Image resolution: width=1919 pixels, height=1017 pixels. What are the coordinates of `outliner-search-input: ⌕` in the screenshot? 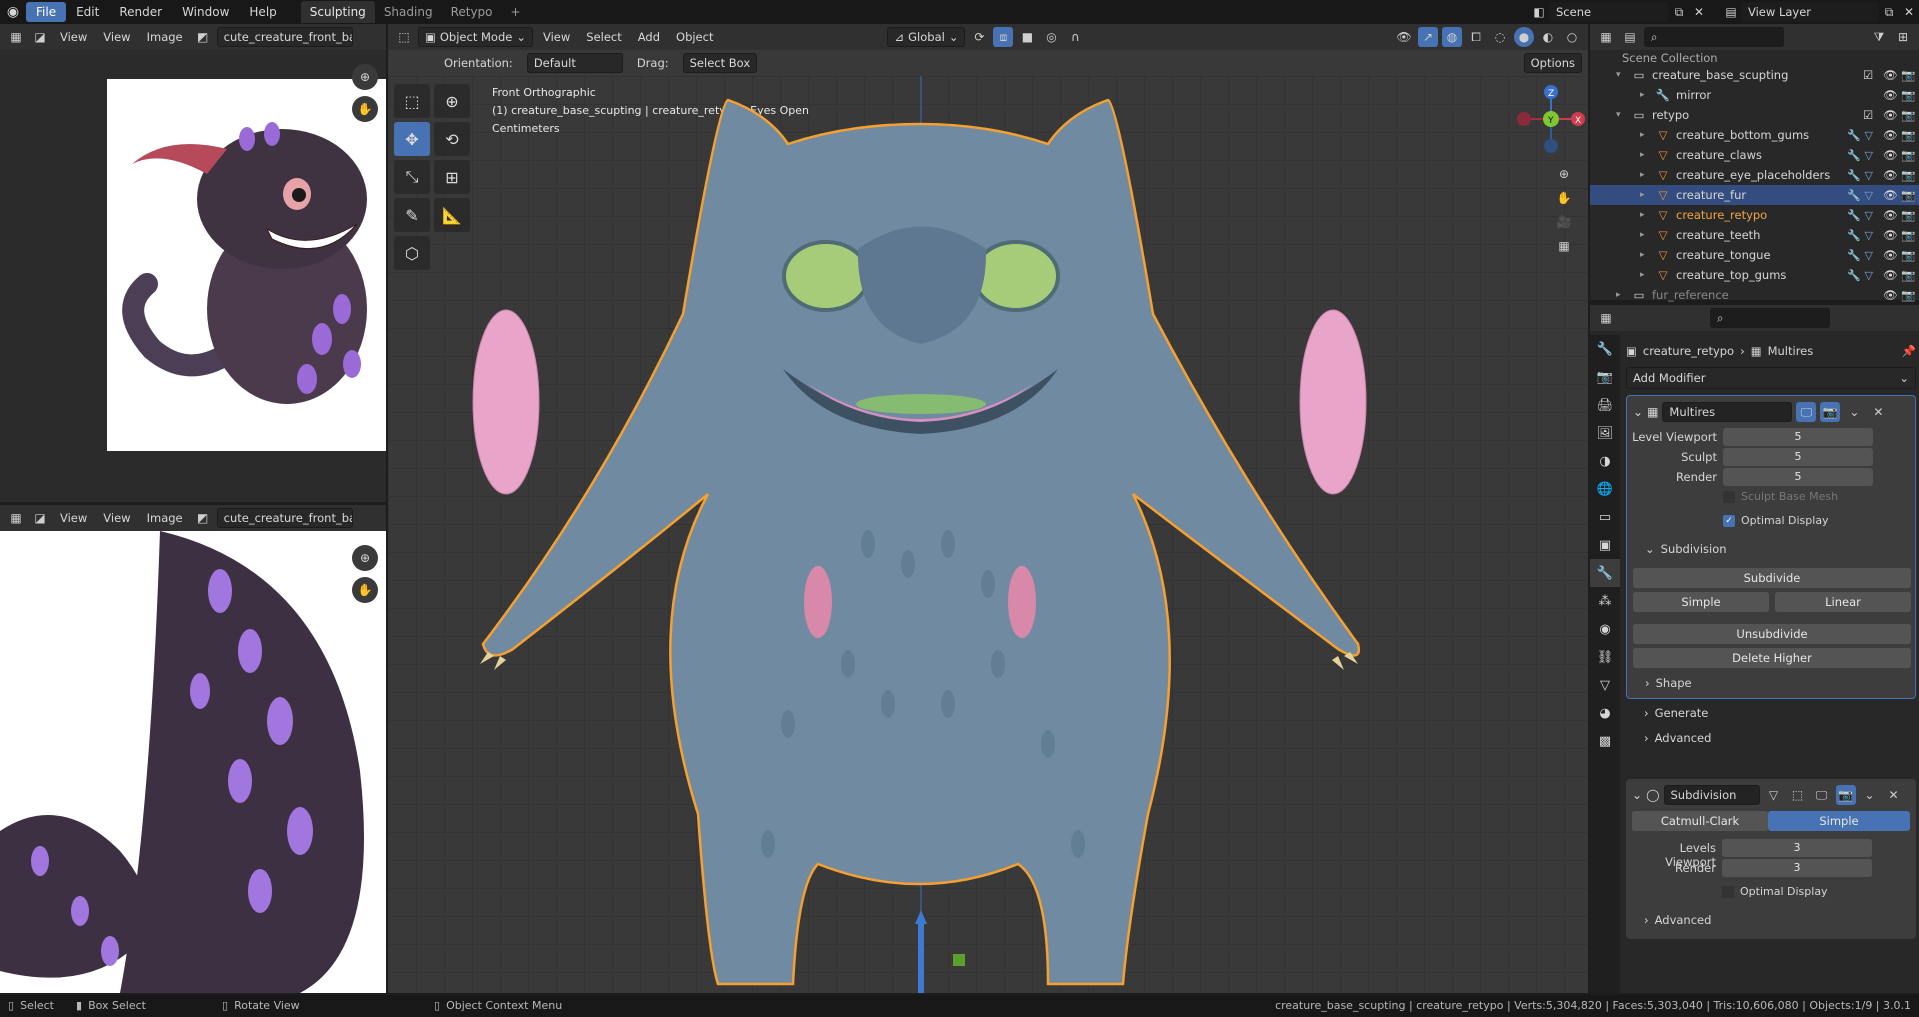 It's located at (1714, 37).